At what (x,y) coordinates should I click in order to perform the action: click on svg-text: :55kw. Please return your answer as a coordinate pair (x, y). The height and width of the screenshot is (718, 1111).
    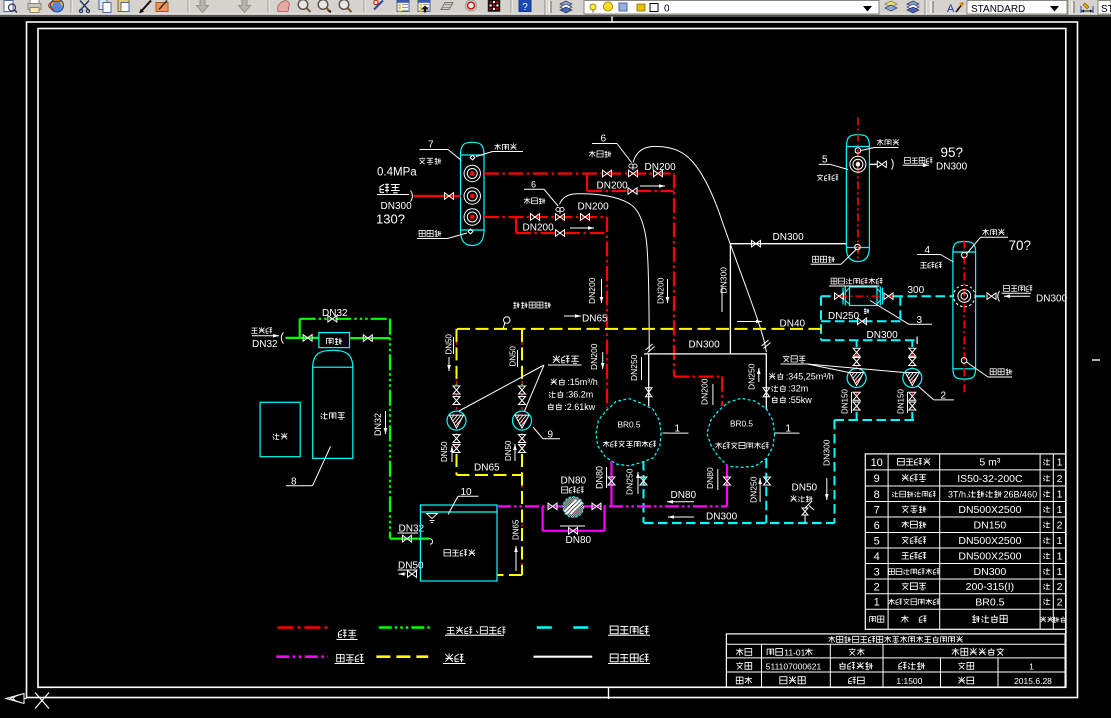
    Looking at the image, I should click on (800, 400).